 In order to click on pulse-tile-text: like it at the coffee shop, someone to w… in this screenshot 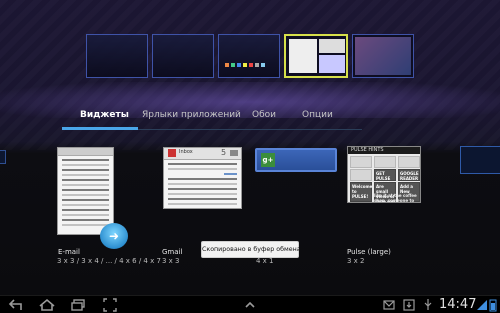, I will do `click(395, 198)`.